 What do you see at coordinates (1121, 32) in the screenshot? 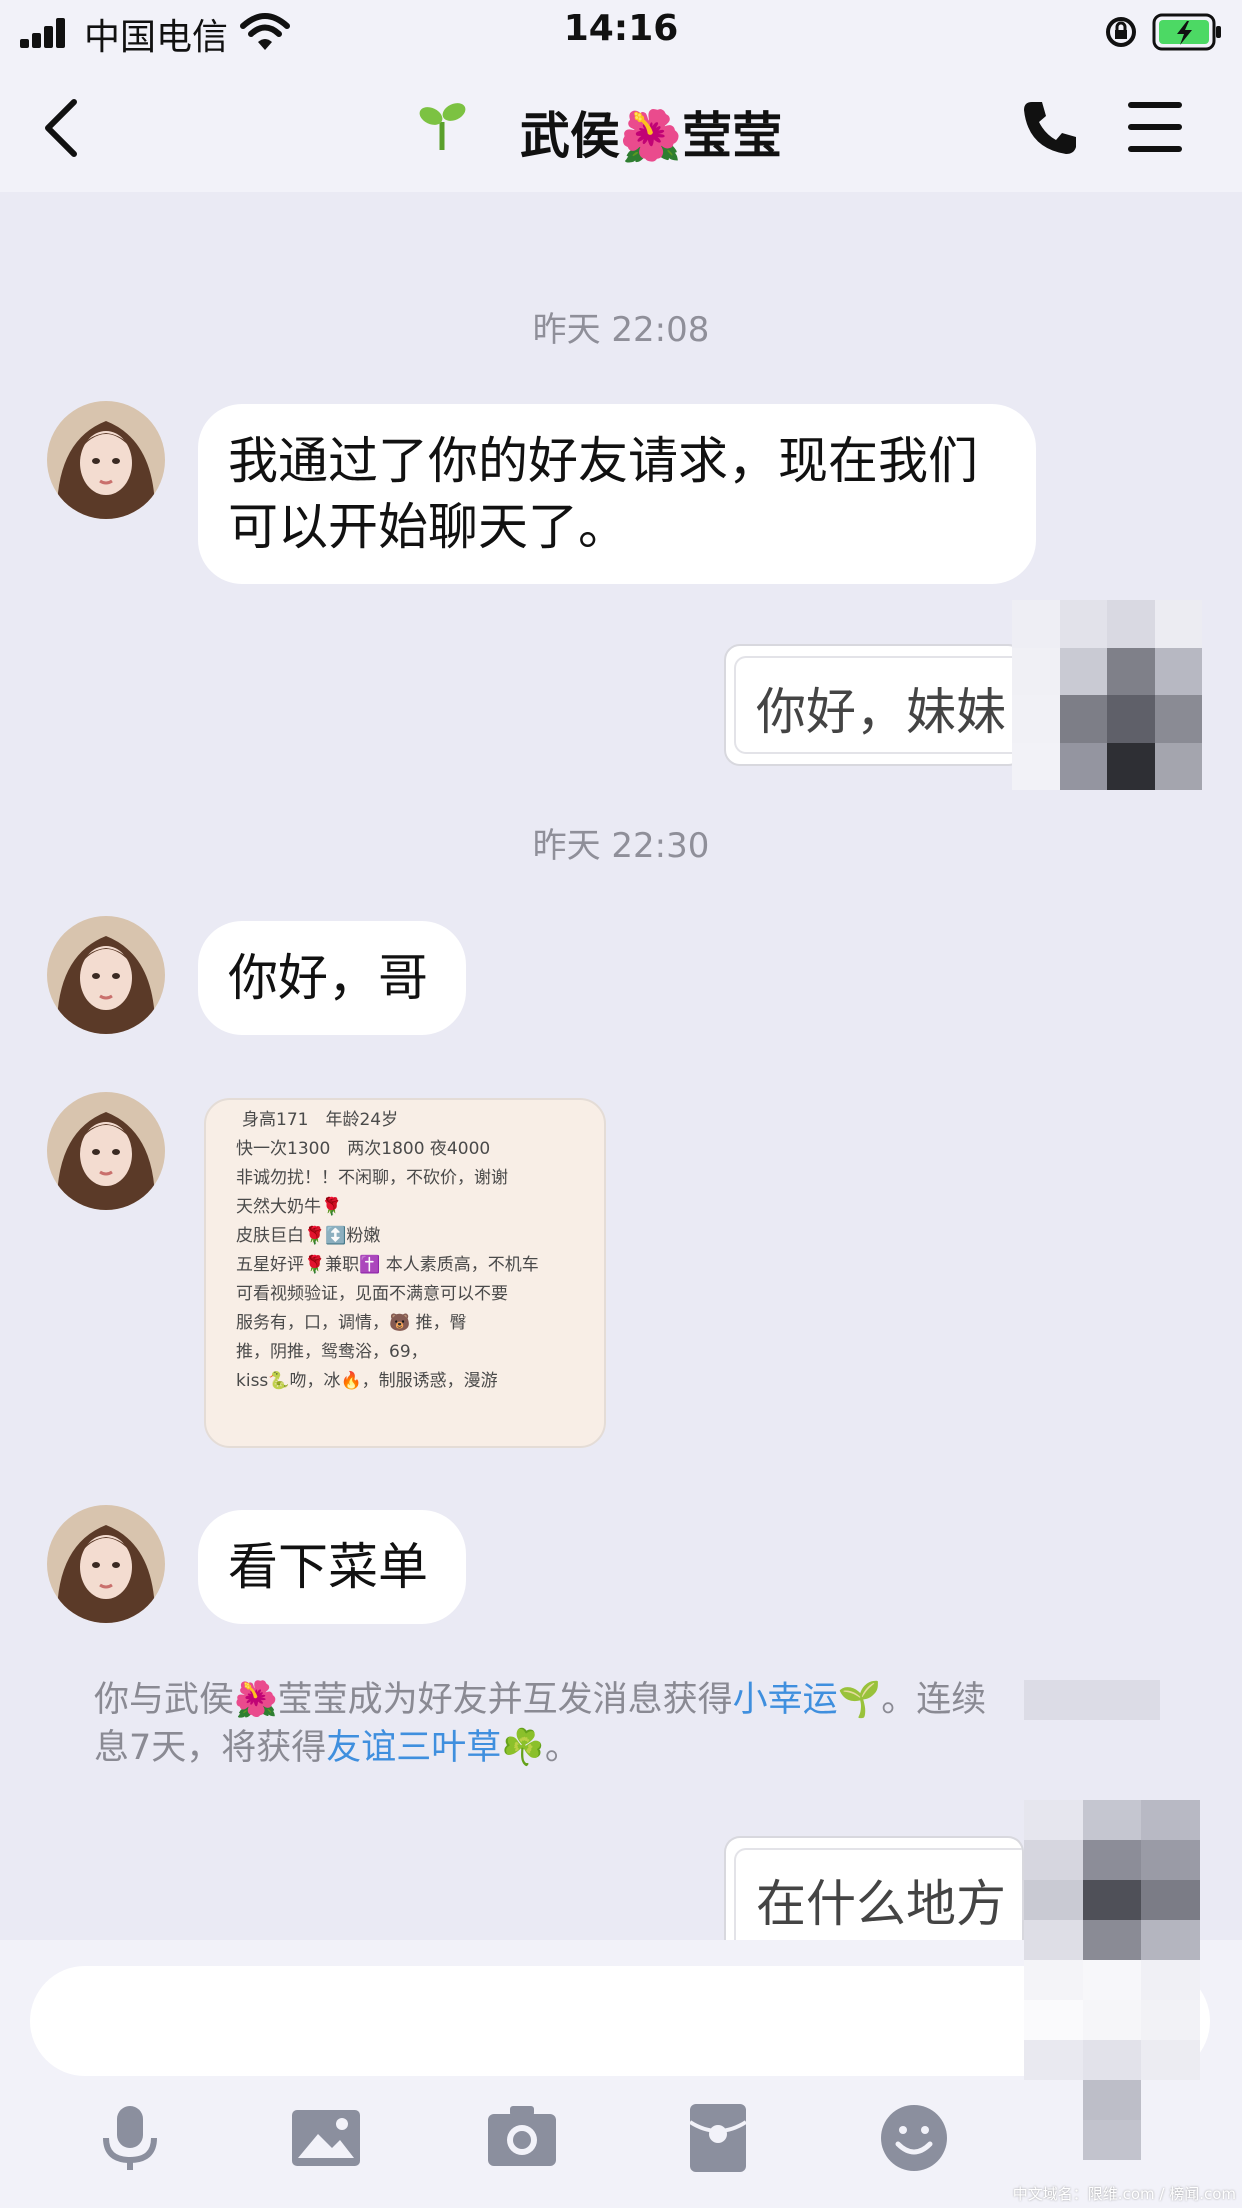
I see `rotation-lock-icon` at bounding box center [1121, 32].